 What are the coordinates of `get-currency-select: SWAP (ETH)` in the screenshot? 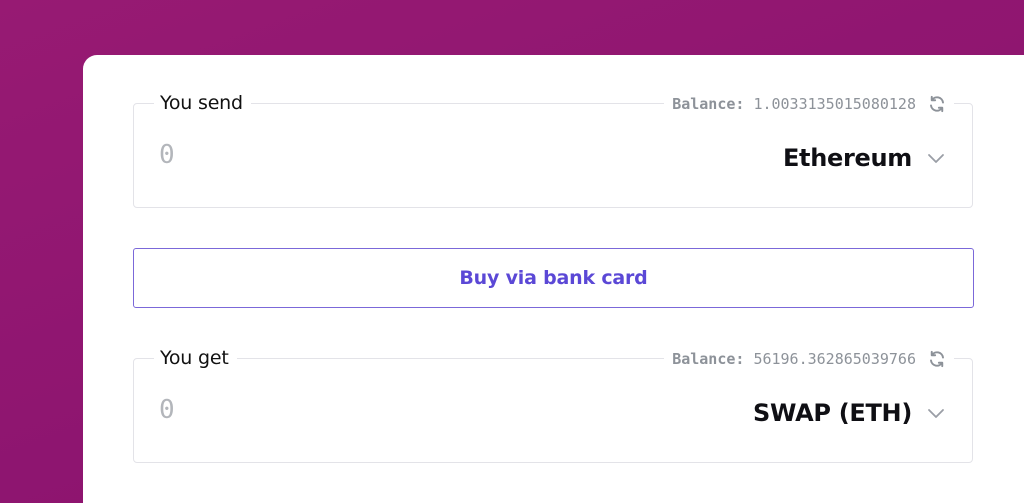 It's located at (849, 413).